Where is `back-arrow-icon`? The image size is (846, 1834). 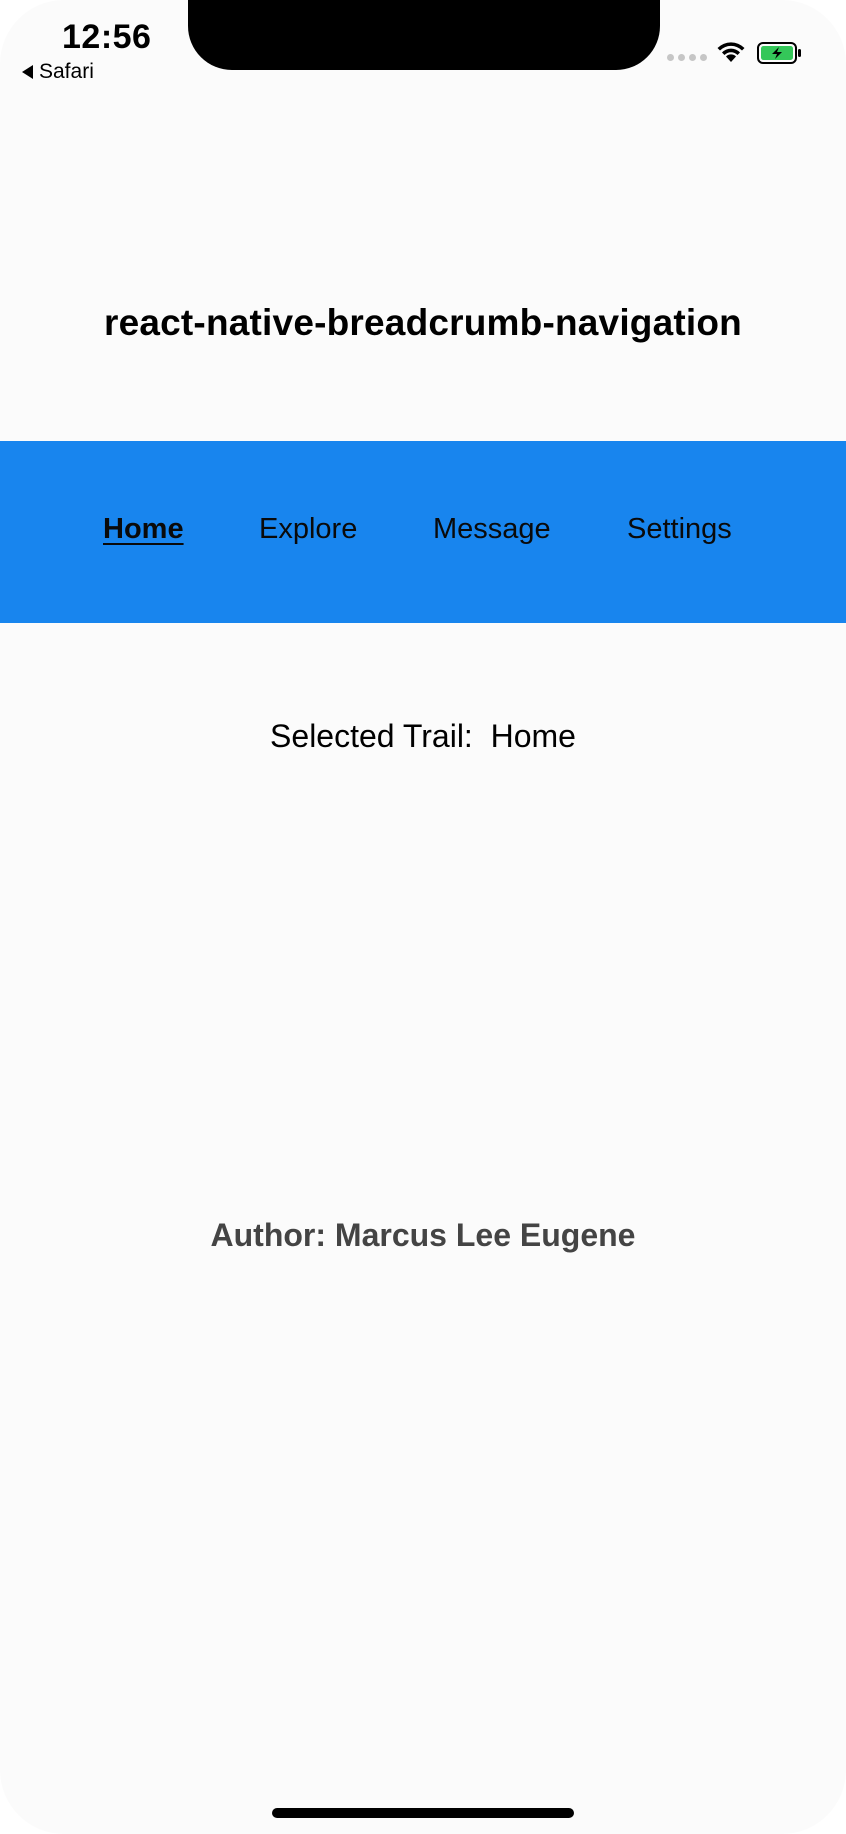 back-arrow-icon is located at coordinates (27, 72).